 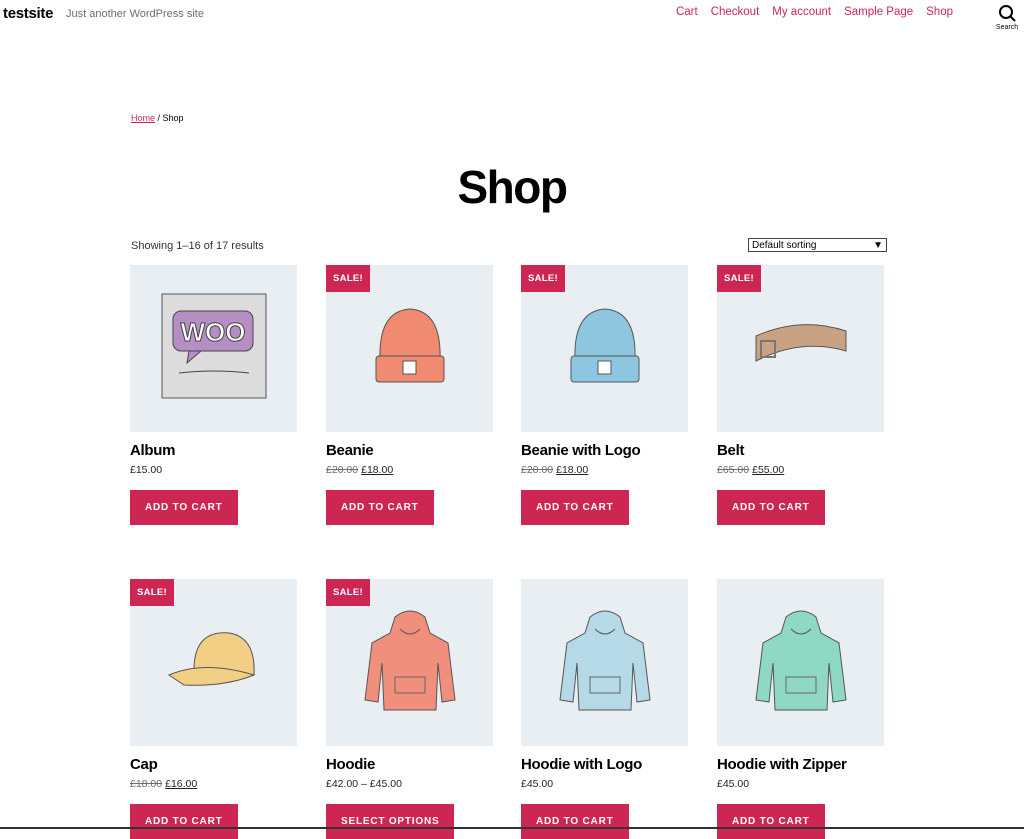 I want to click on product-card: SALE! Belt £65.00 £55.00 ADD TO CART, so click(x=800, y=395).